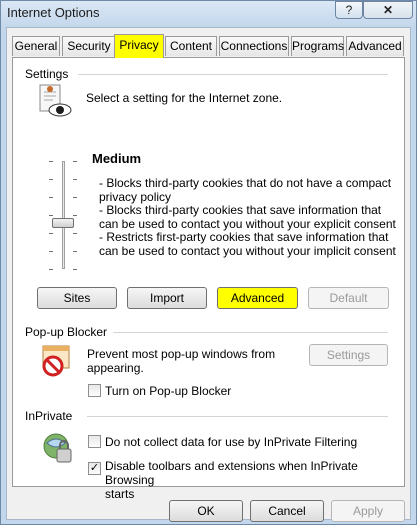 This screenshot has width=417, height=525. Describe the element at coordinates (349, 10) in the screenshot. I see `help-button: ?` at that location.